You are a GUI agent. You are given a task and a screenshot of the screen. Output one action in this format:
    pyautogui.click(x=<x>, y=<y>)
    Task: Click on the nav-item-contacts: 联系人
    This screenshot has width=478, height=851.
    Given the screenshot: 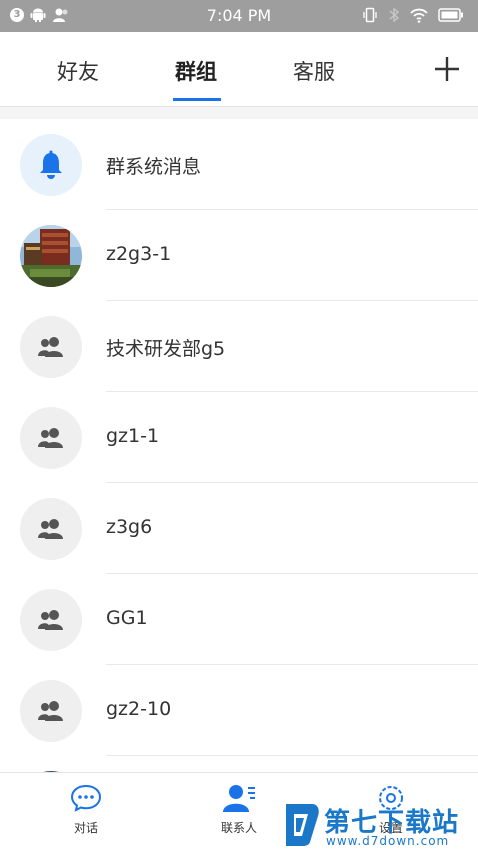 What is the action you would take?
    pyautogui.click(x=239, y=809)
    